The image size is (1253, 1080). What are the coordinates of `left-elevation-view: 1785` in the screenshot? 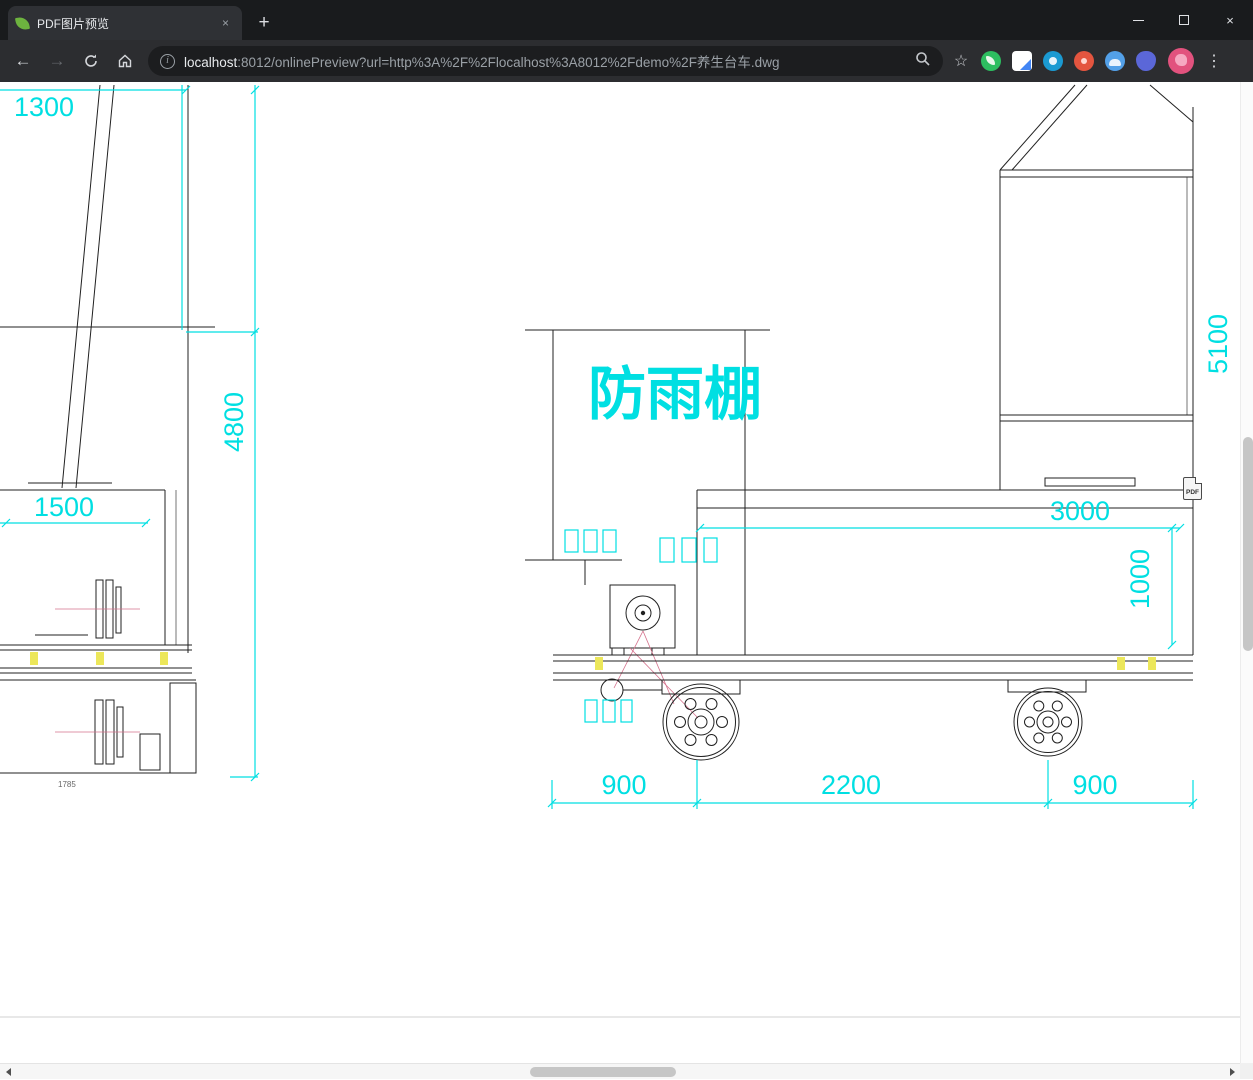 It's located at (107, 436).